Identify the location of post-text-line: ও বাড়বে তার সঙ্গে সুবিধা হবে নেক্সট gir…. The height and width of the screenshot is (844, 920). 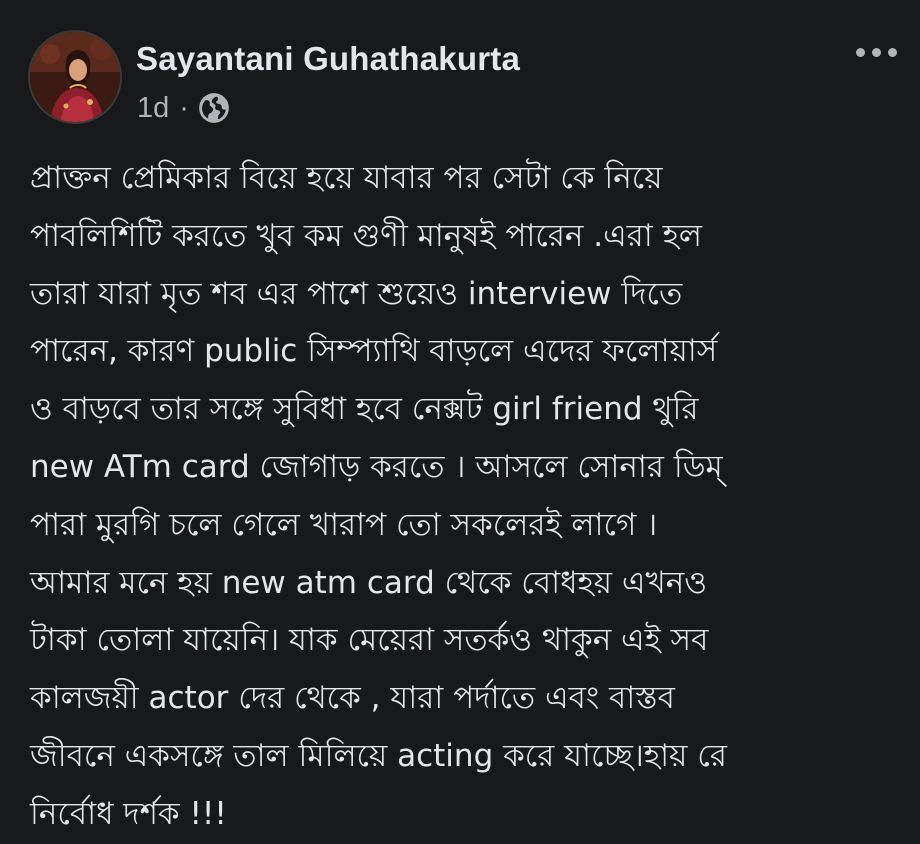
(364, 409).